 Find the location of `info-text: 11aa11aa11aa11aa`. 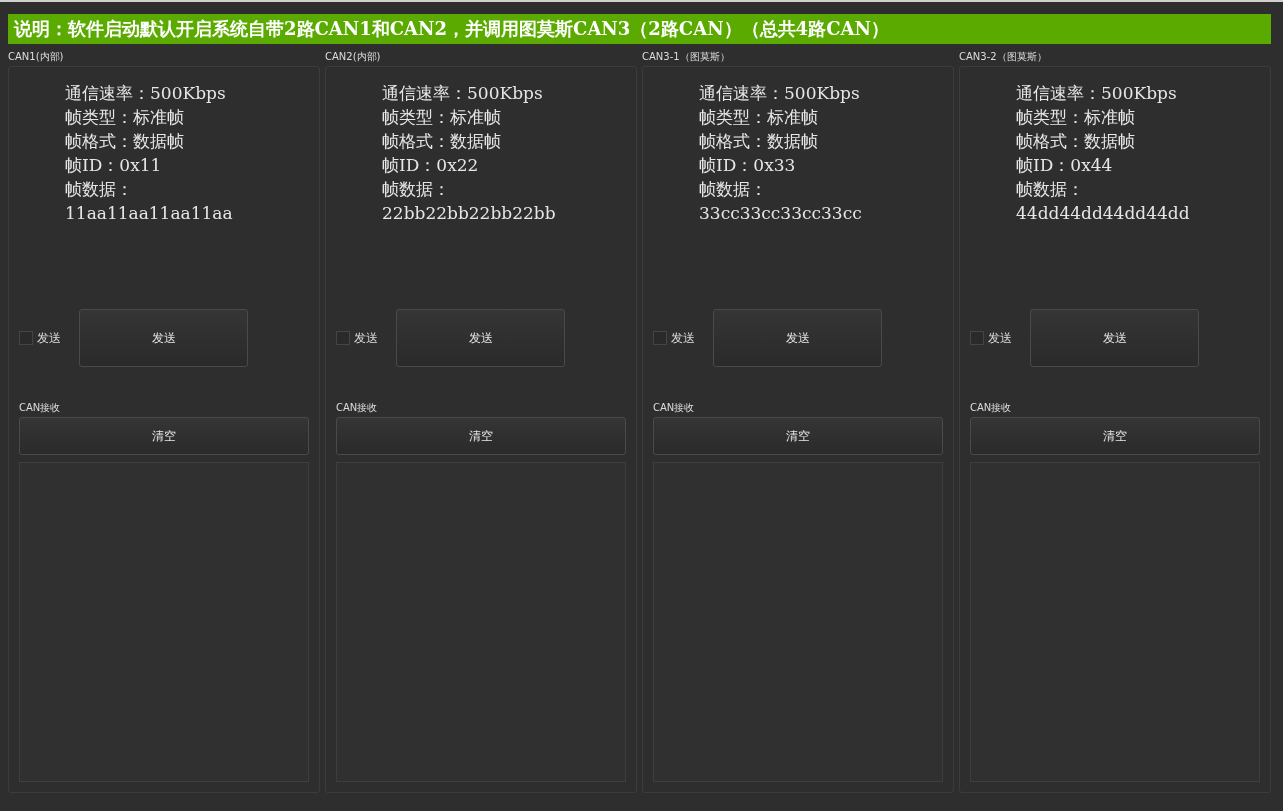

info-text: 11aa11aa11aa11aa is located at coordinates (149, 213).